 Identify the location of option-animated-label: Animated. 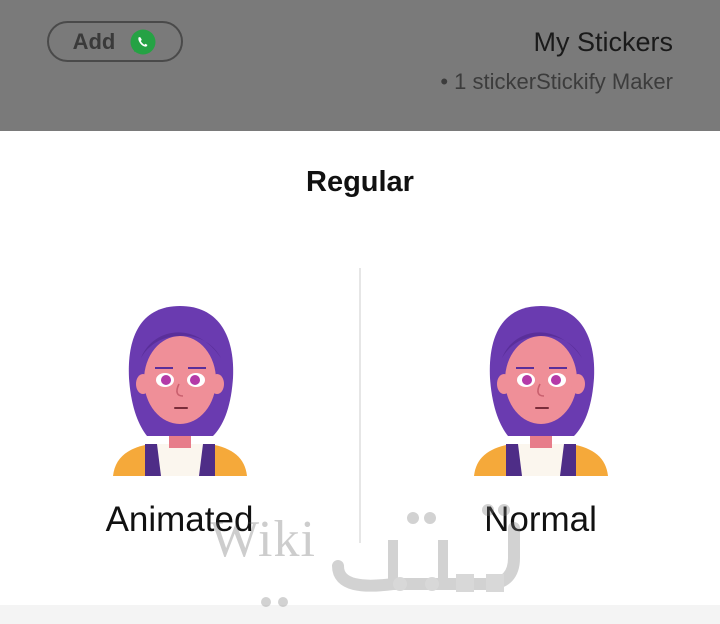
(179, 519).